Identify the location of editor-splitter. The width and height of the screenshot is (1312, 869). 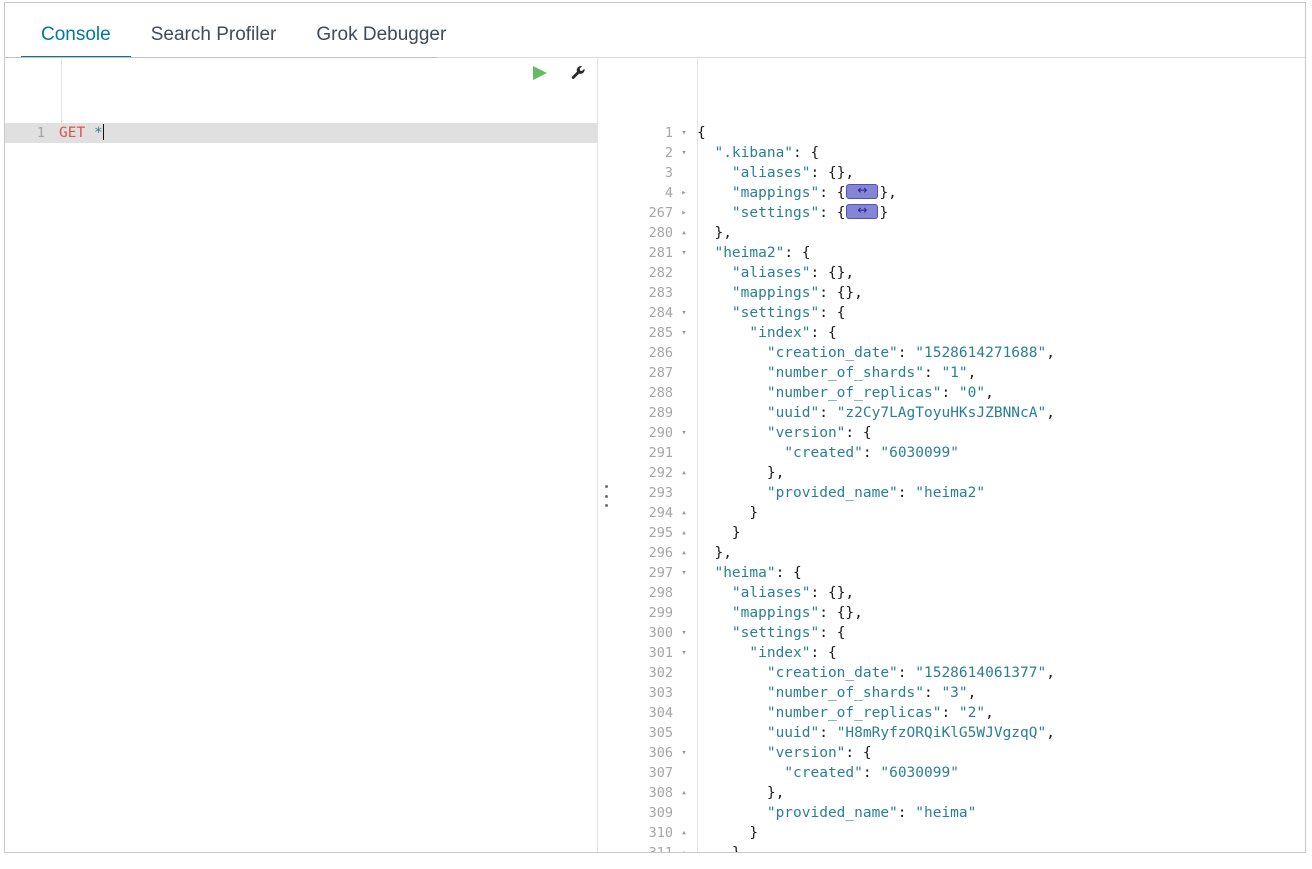
(606, 455).